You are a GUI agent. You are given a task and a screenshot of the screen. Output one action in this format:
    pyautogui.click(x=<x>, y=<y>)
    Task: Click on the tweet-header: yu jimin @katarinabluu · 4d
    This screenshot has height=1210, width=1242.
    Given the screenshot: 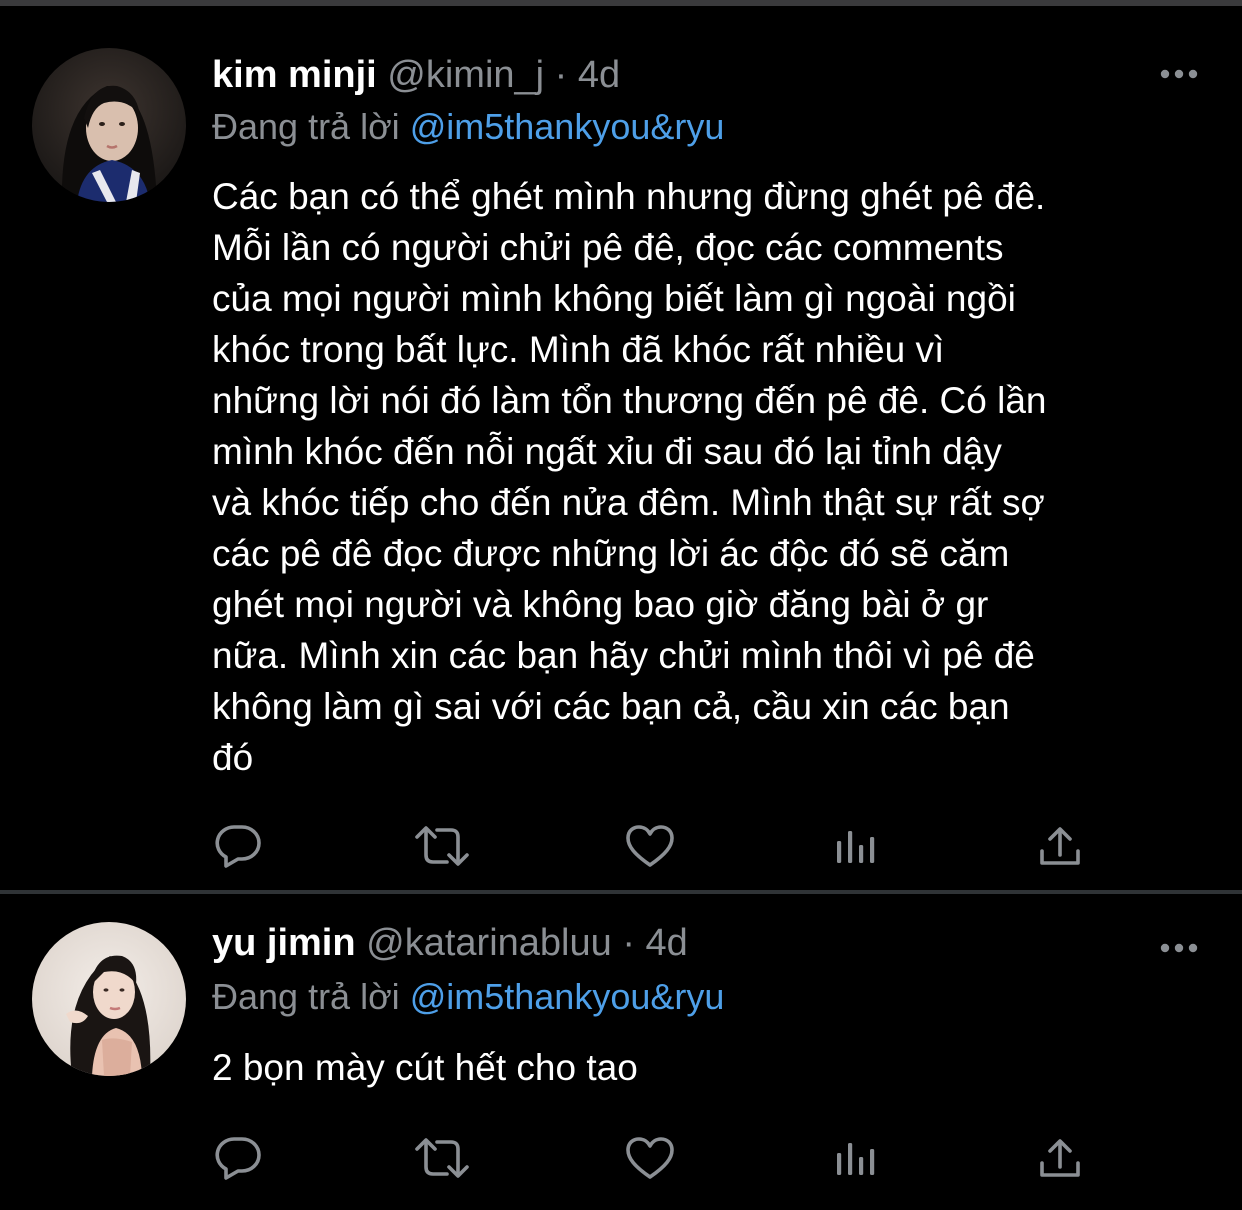 What is the action you would take?
    pyautogui.click(x=450, y=943)
    